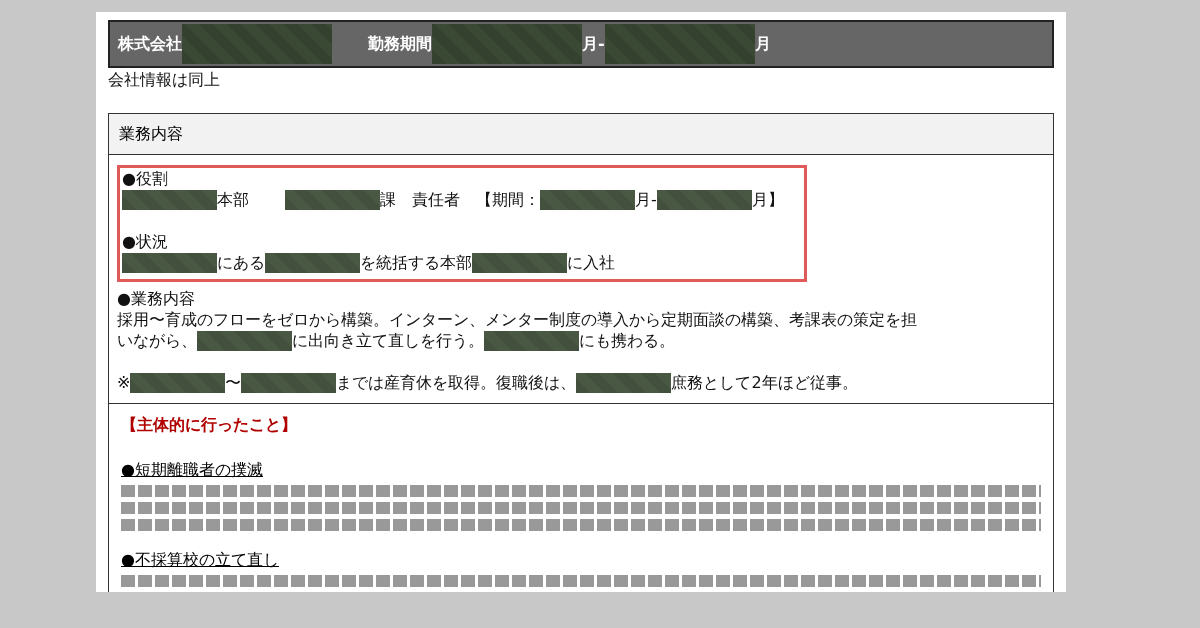  I want to click on text: いながら、, so click(157, 340).